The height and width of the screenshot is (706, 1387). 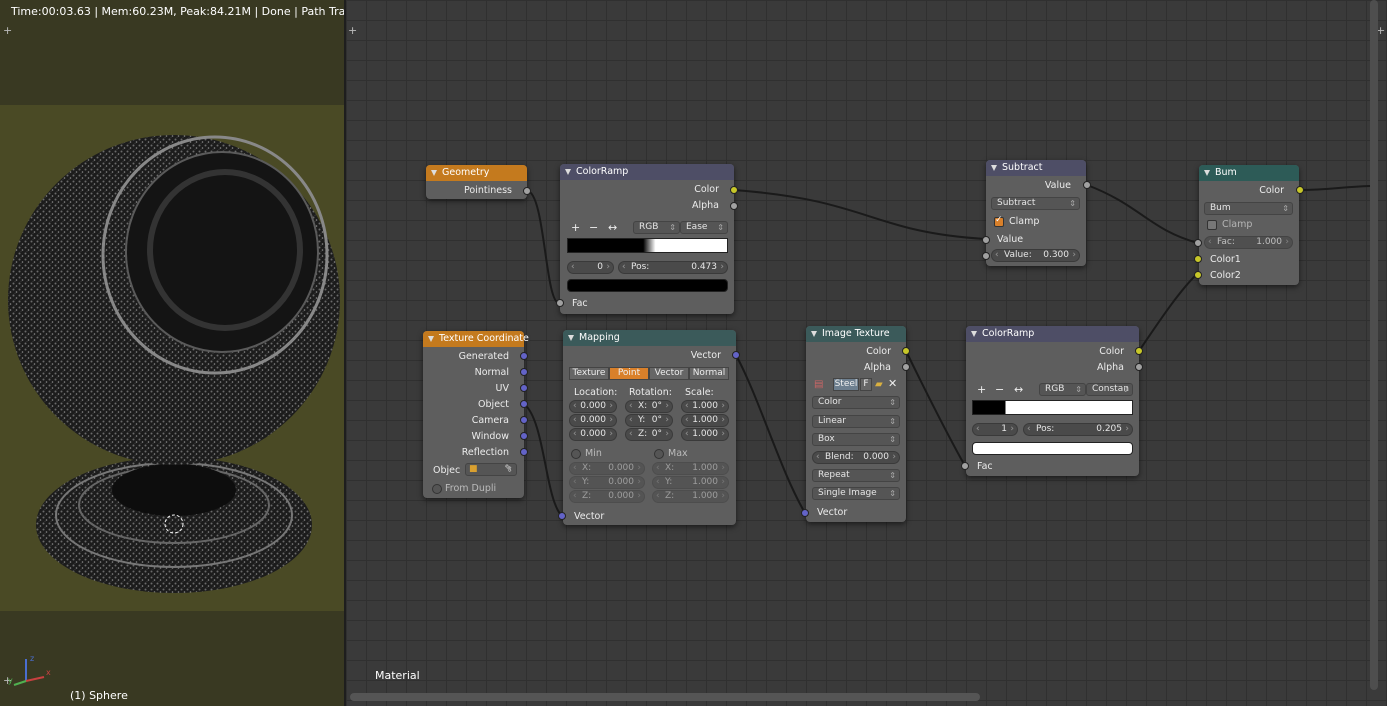 I want to click on blend-field: Blend:0.000, so click(x=856, y=457).